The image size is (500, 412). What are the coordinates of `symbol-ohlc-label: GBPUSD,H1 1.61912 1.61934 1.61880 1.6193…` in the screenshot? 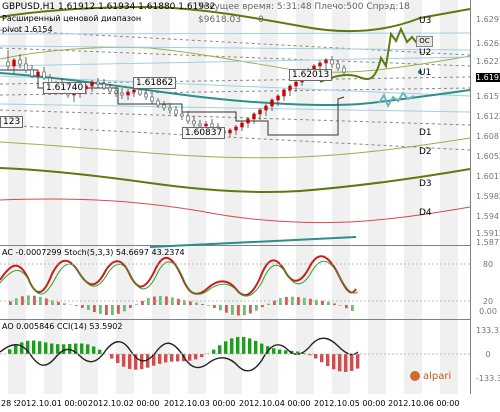 It's located at (108, 7).